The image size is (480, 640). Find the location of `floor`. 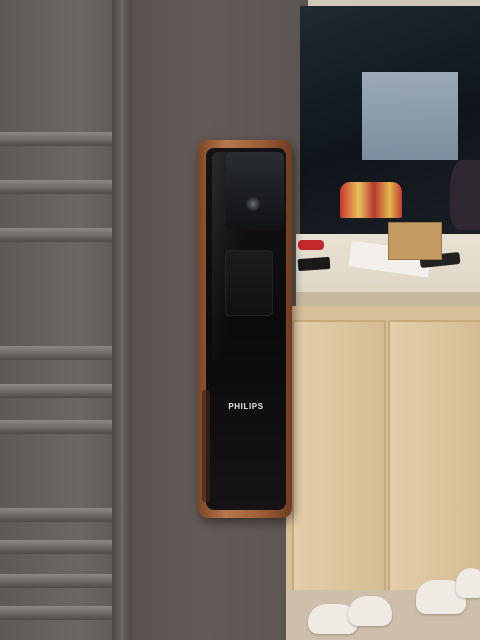

floor is located at coordinates (383, 604).